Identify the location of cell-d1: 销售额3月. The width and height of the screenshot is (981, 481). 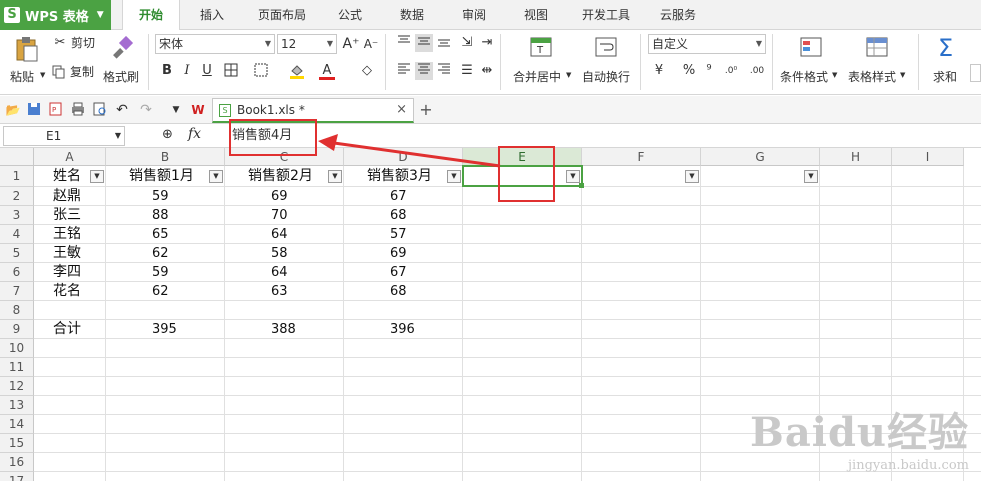
(399, 176).